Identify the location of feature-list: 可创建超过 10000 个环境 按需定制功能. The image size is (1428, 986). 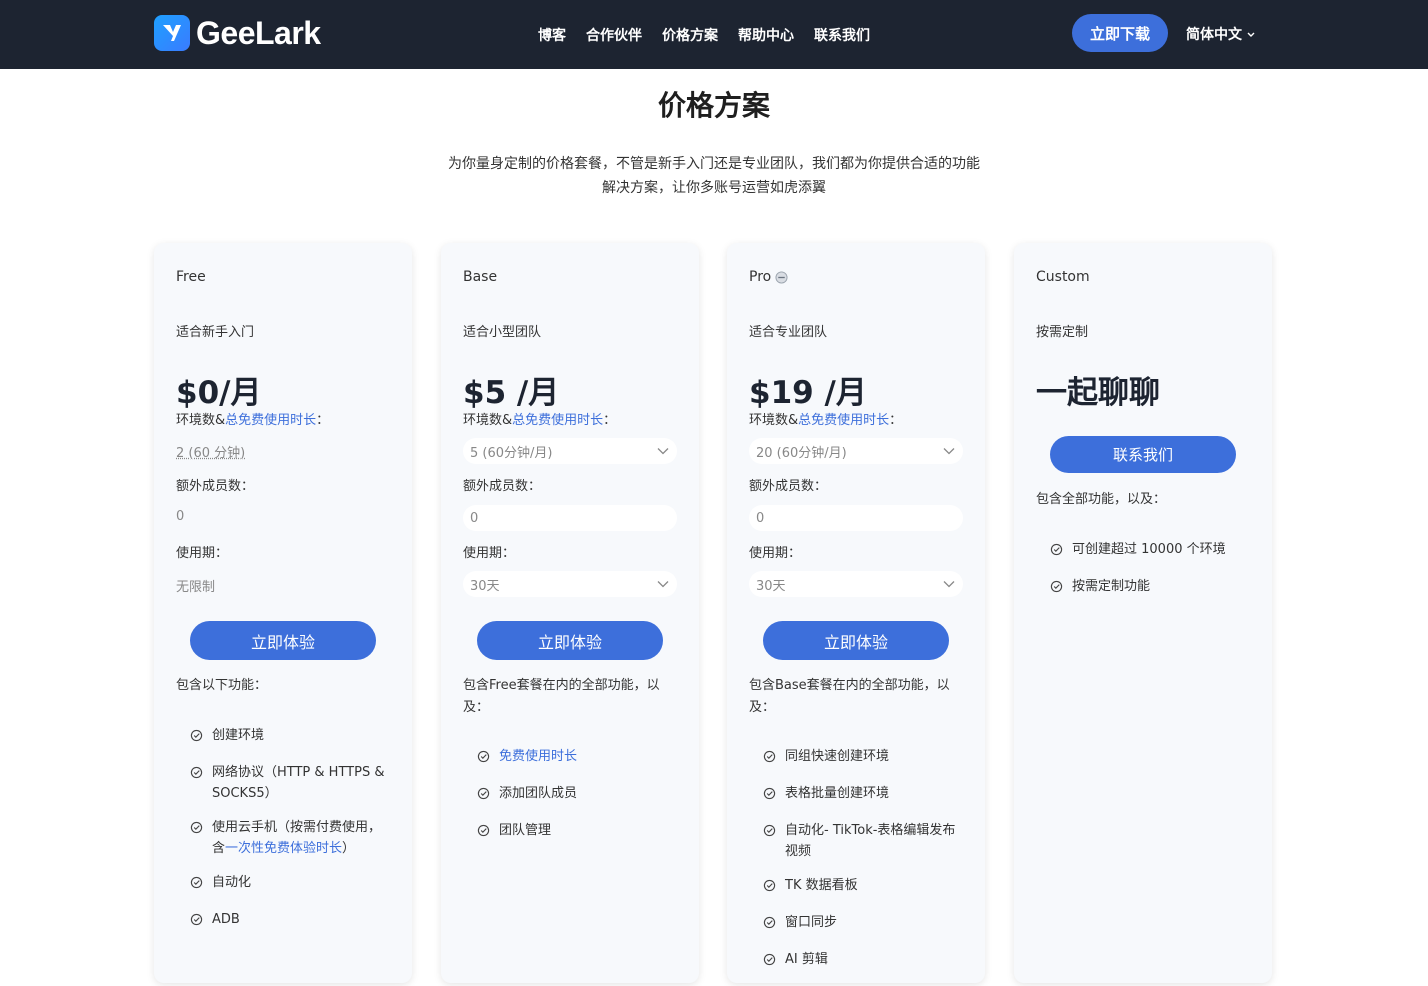
(1150, 576).